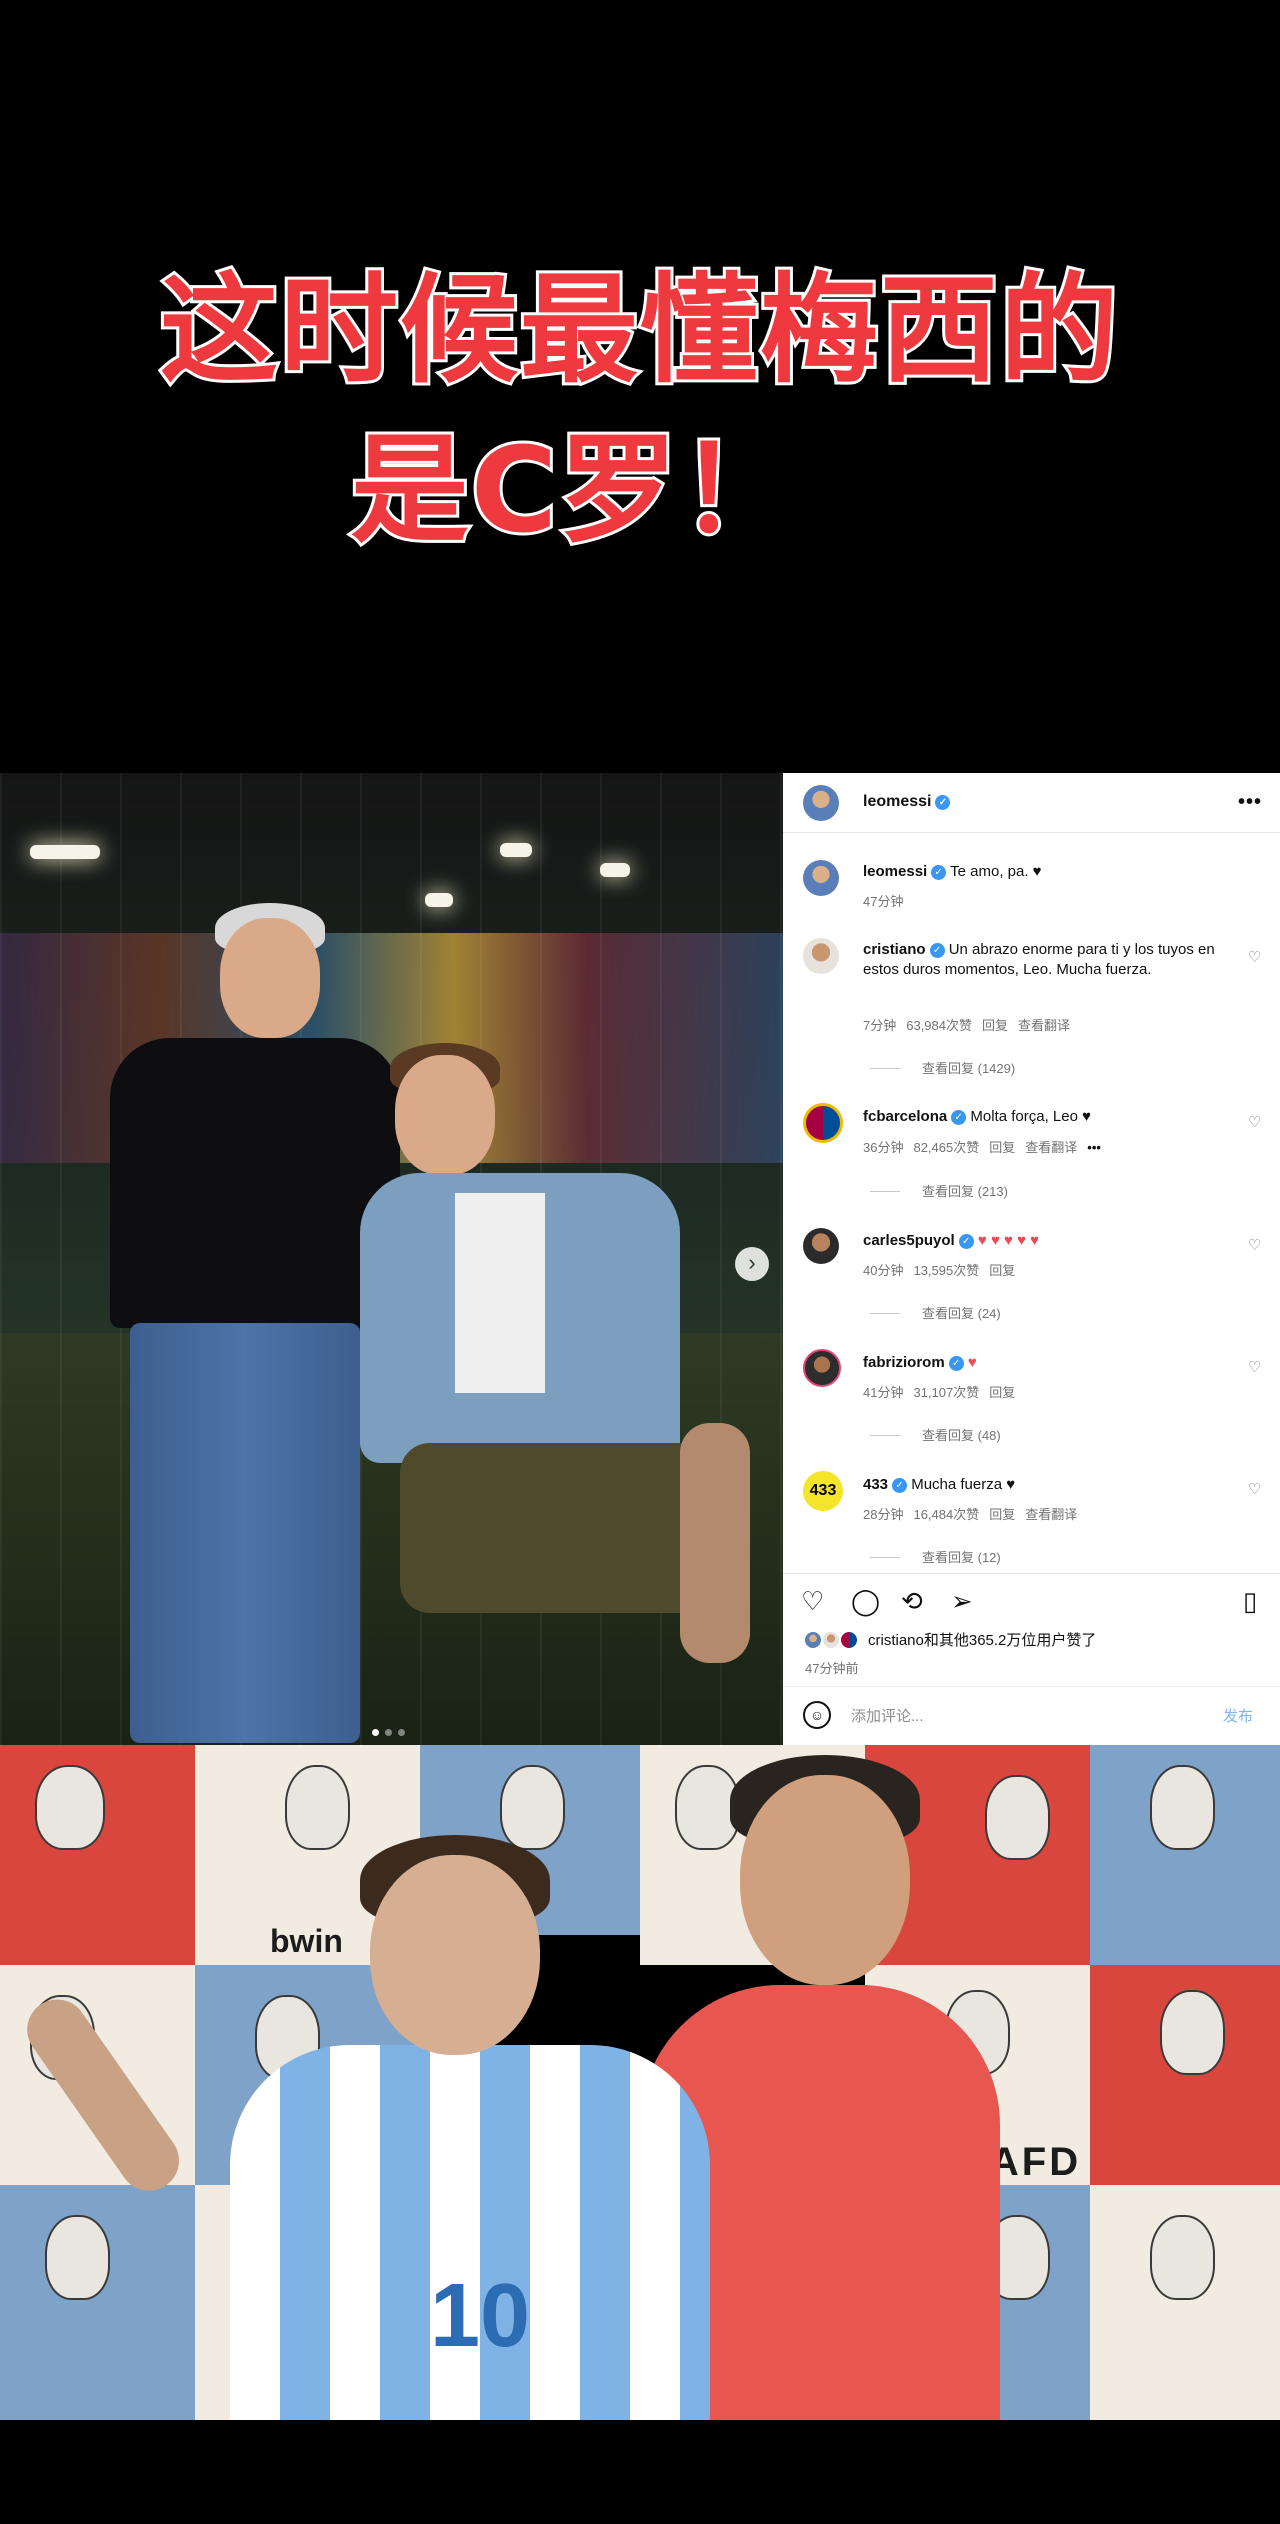 The width and height of the screenshot is (1280, 2524). I want to click on comment-likes: 82,465次赞, so click(946, 1147).